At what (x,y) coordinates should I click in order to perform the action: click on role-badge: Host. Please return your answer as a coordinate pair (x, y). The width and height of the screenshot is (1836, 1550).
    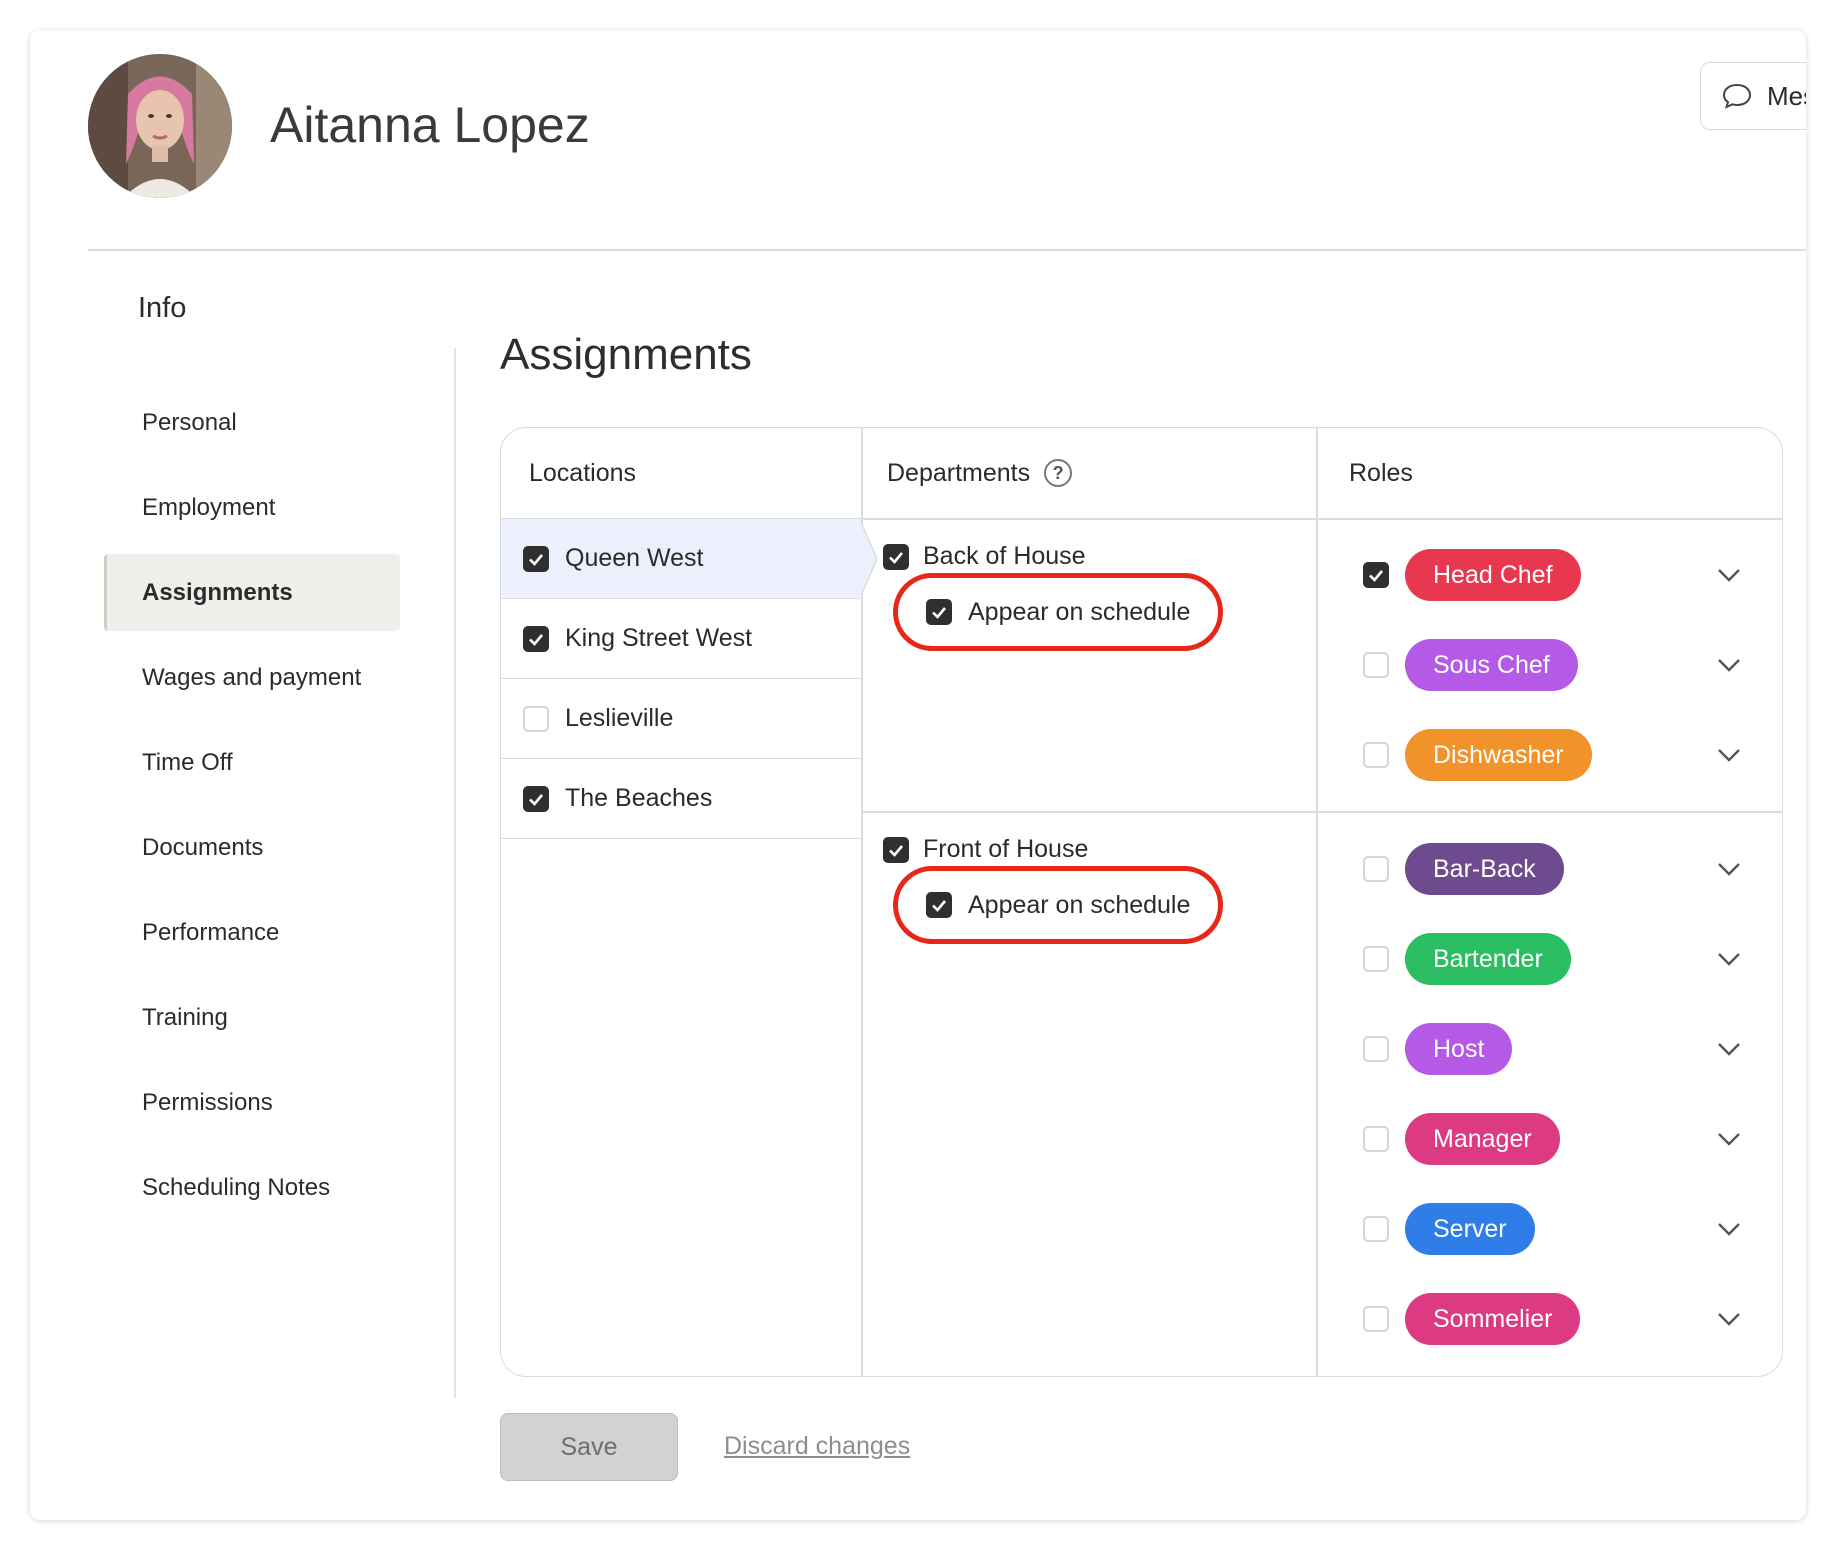
    Looking at the image, I should click on (1459, 1049).